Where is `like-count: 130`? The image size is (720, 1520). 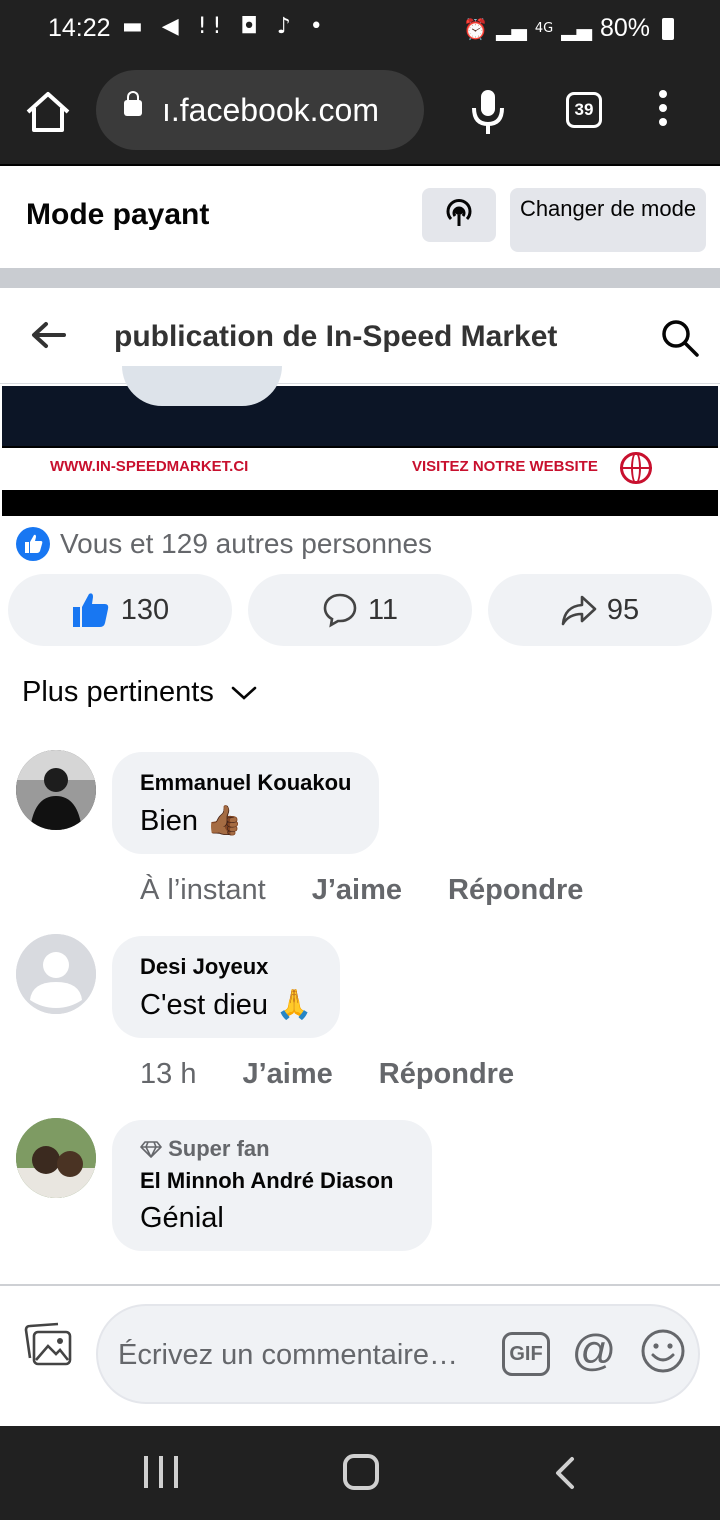
like-count: 130 is located at coordinates (145, 609).